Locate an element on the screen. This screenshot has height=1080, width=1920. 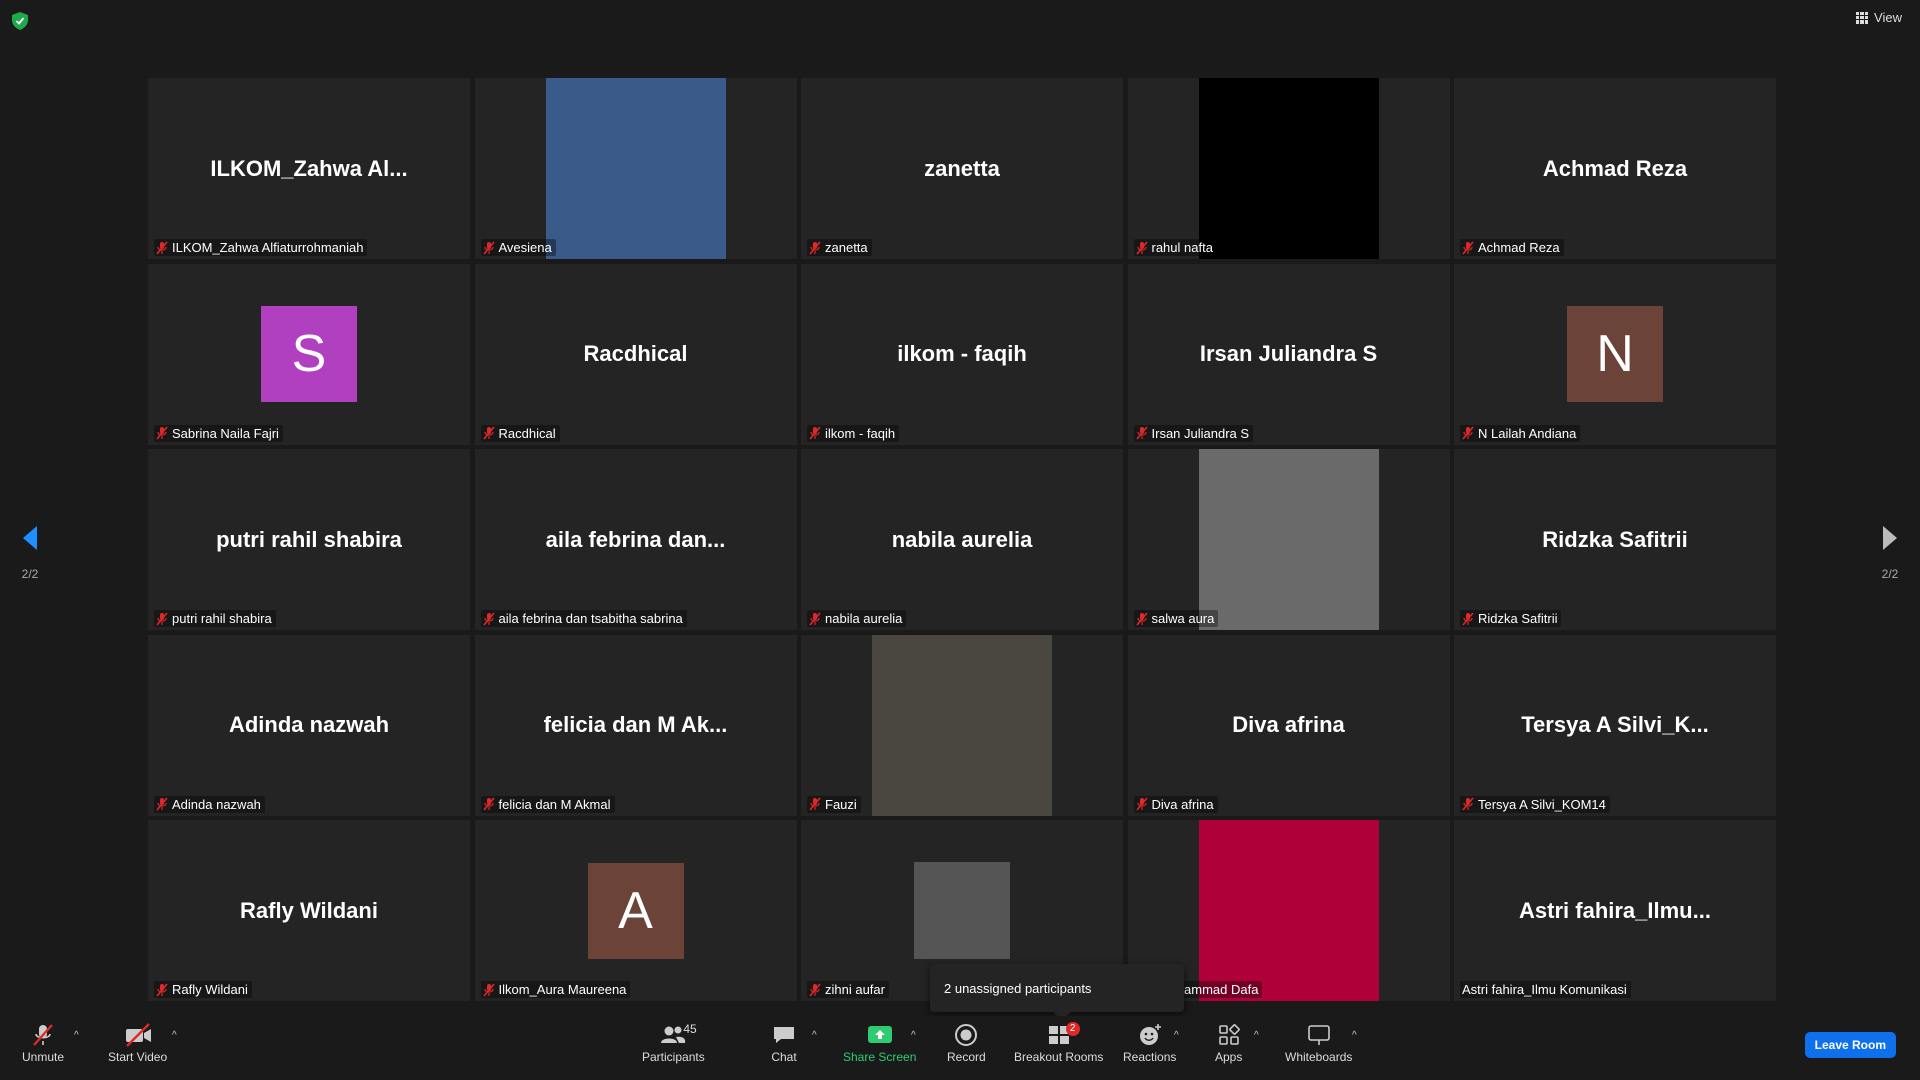
participant-tile: A Ilkom_Aura Maureena is located at coordinates (635, 910).